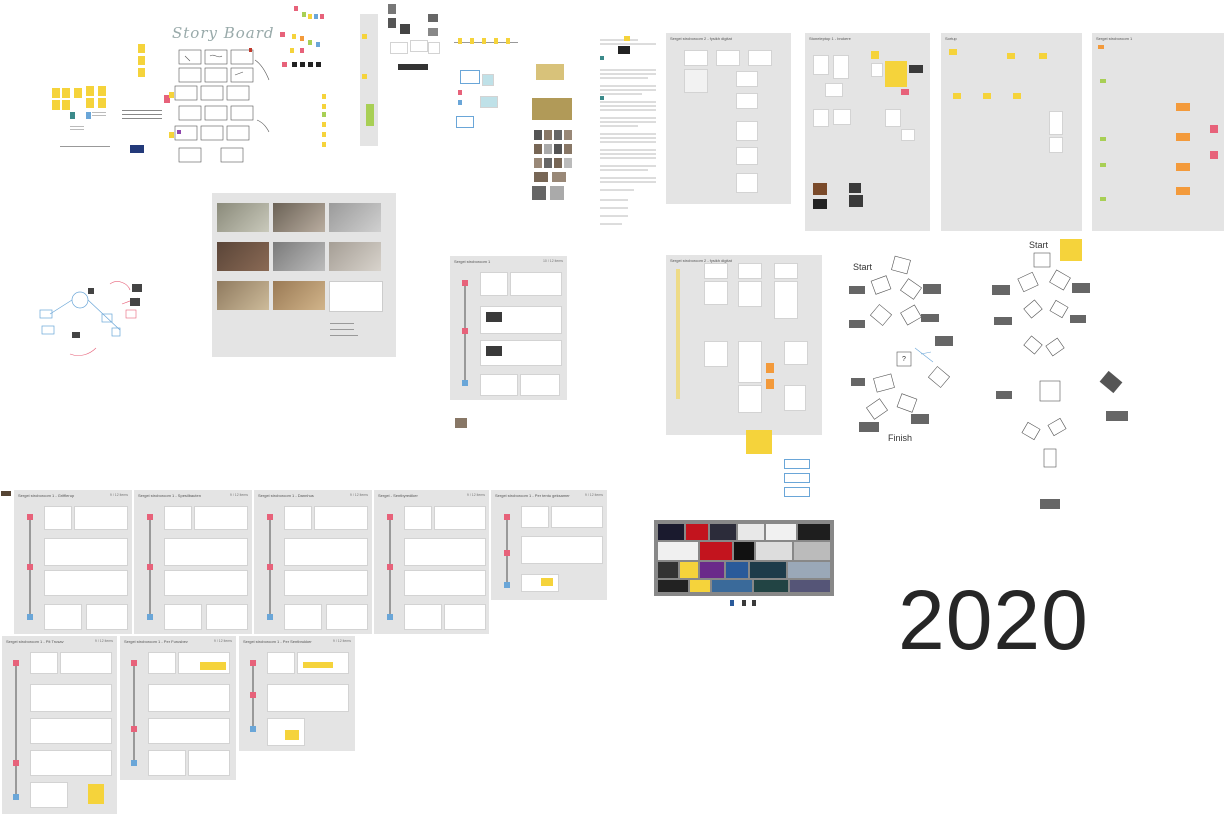  What do you see at coordinates (728, 118) in the screenshot?
I see `panel-sergei-digital: Sergei stroboroom 2 - fysikh digitat` at bounding box center [728, 118].